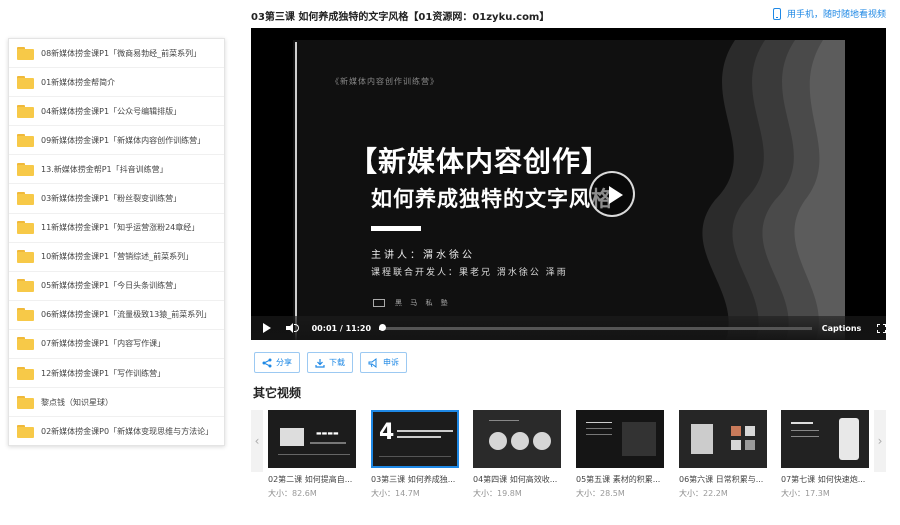  What do you see at coordinates (773, 190) in the screenshot?
I see `decorative-curves` at bounding box center [773, 190].